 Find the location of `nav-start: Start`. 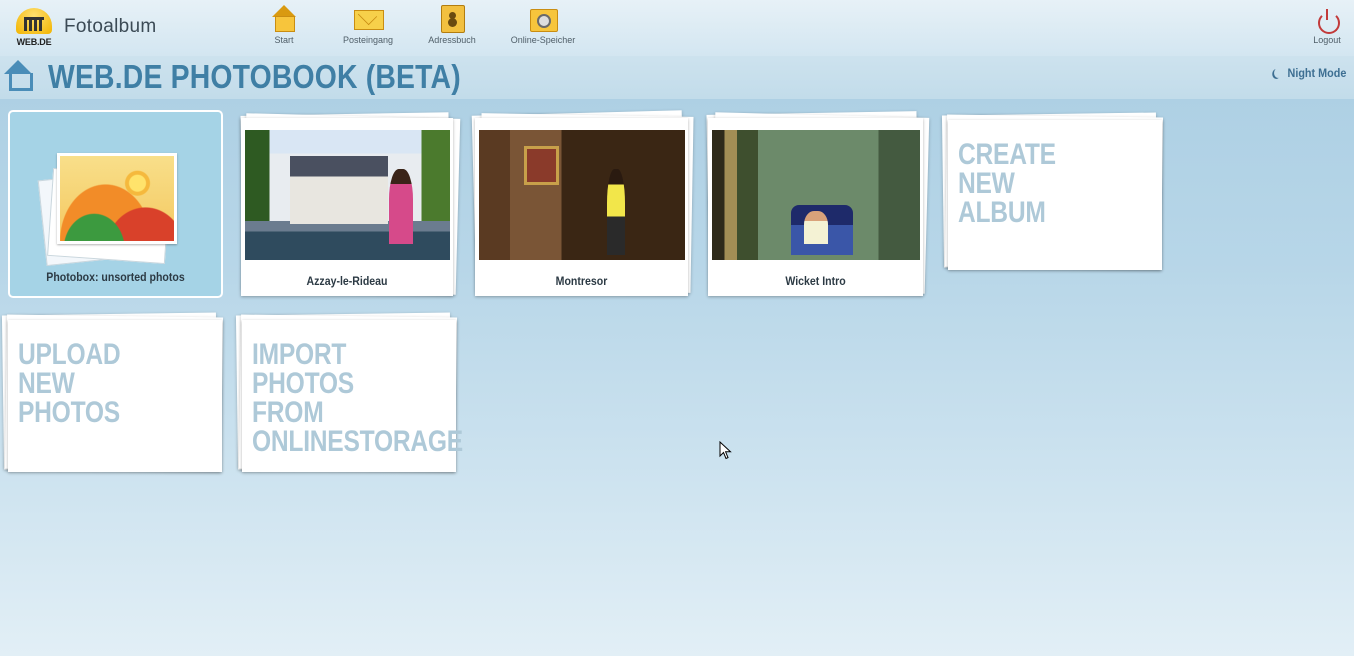

nav-start: Start is located at coordinates (284, 25).